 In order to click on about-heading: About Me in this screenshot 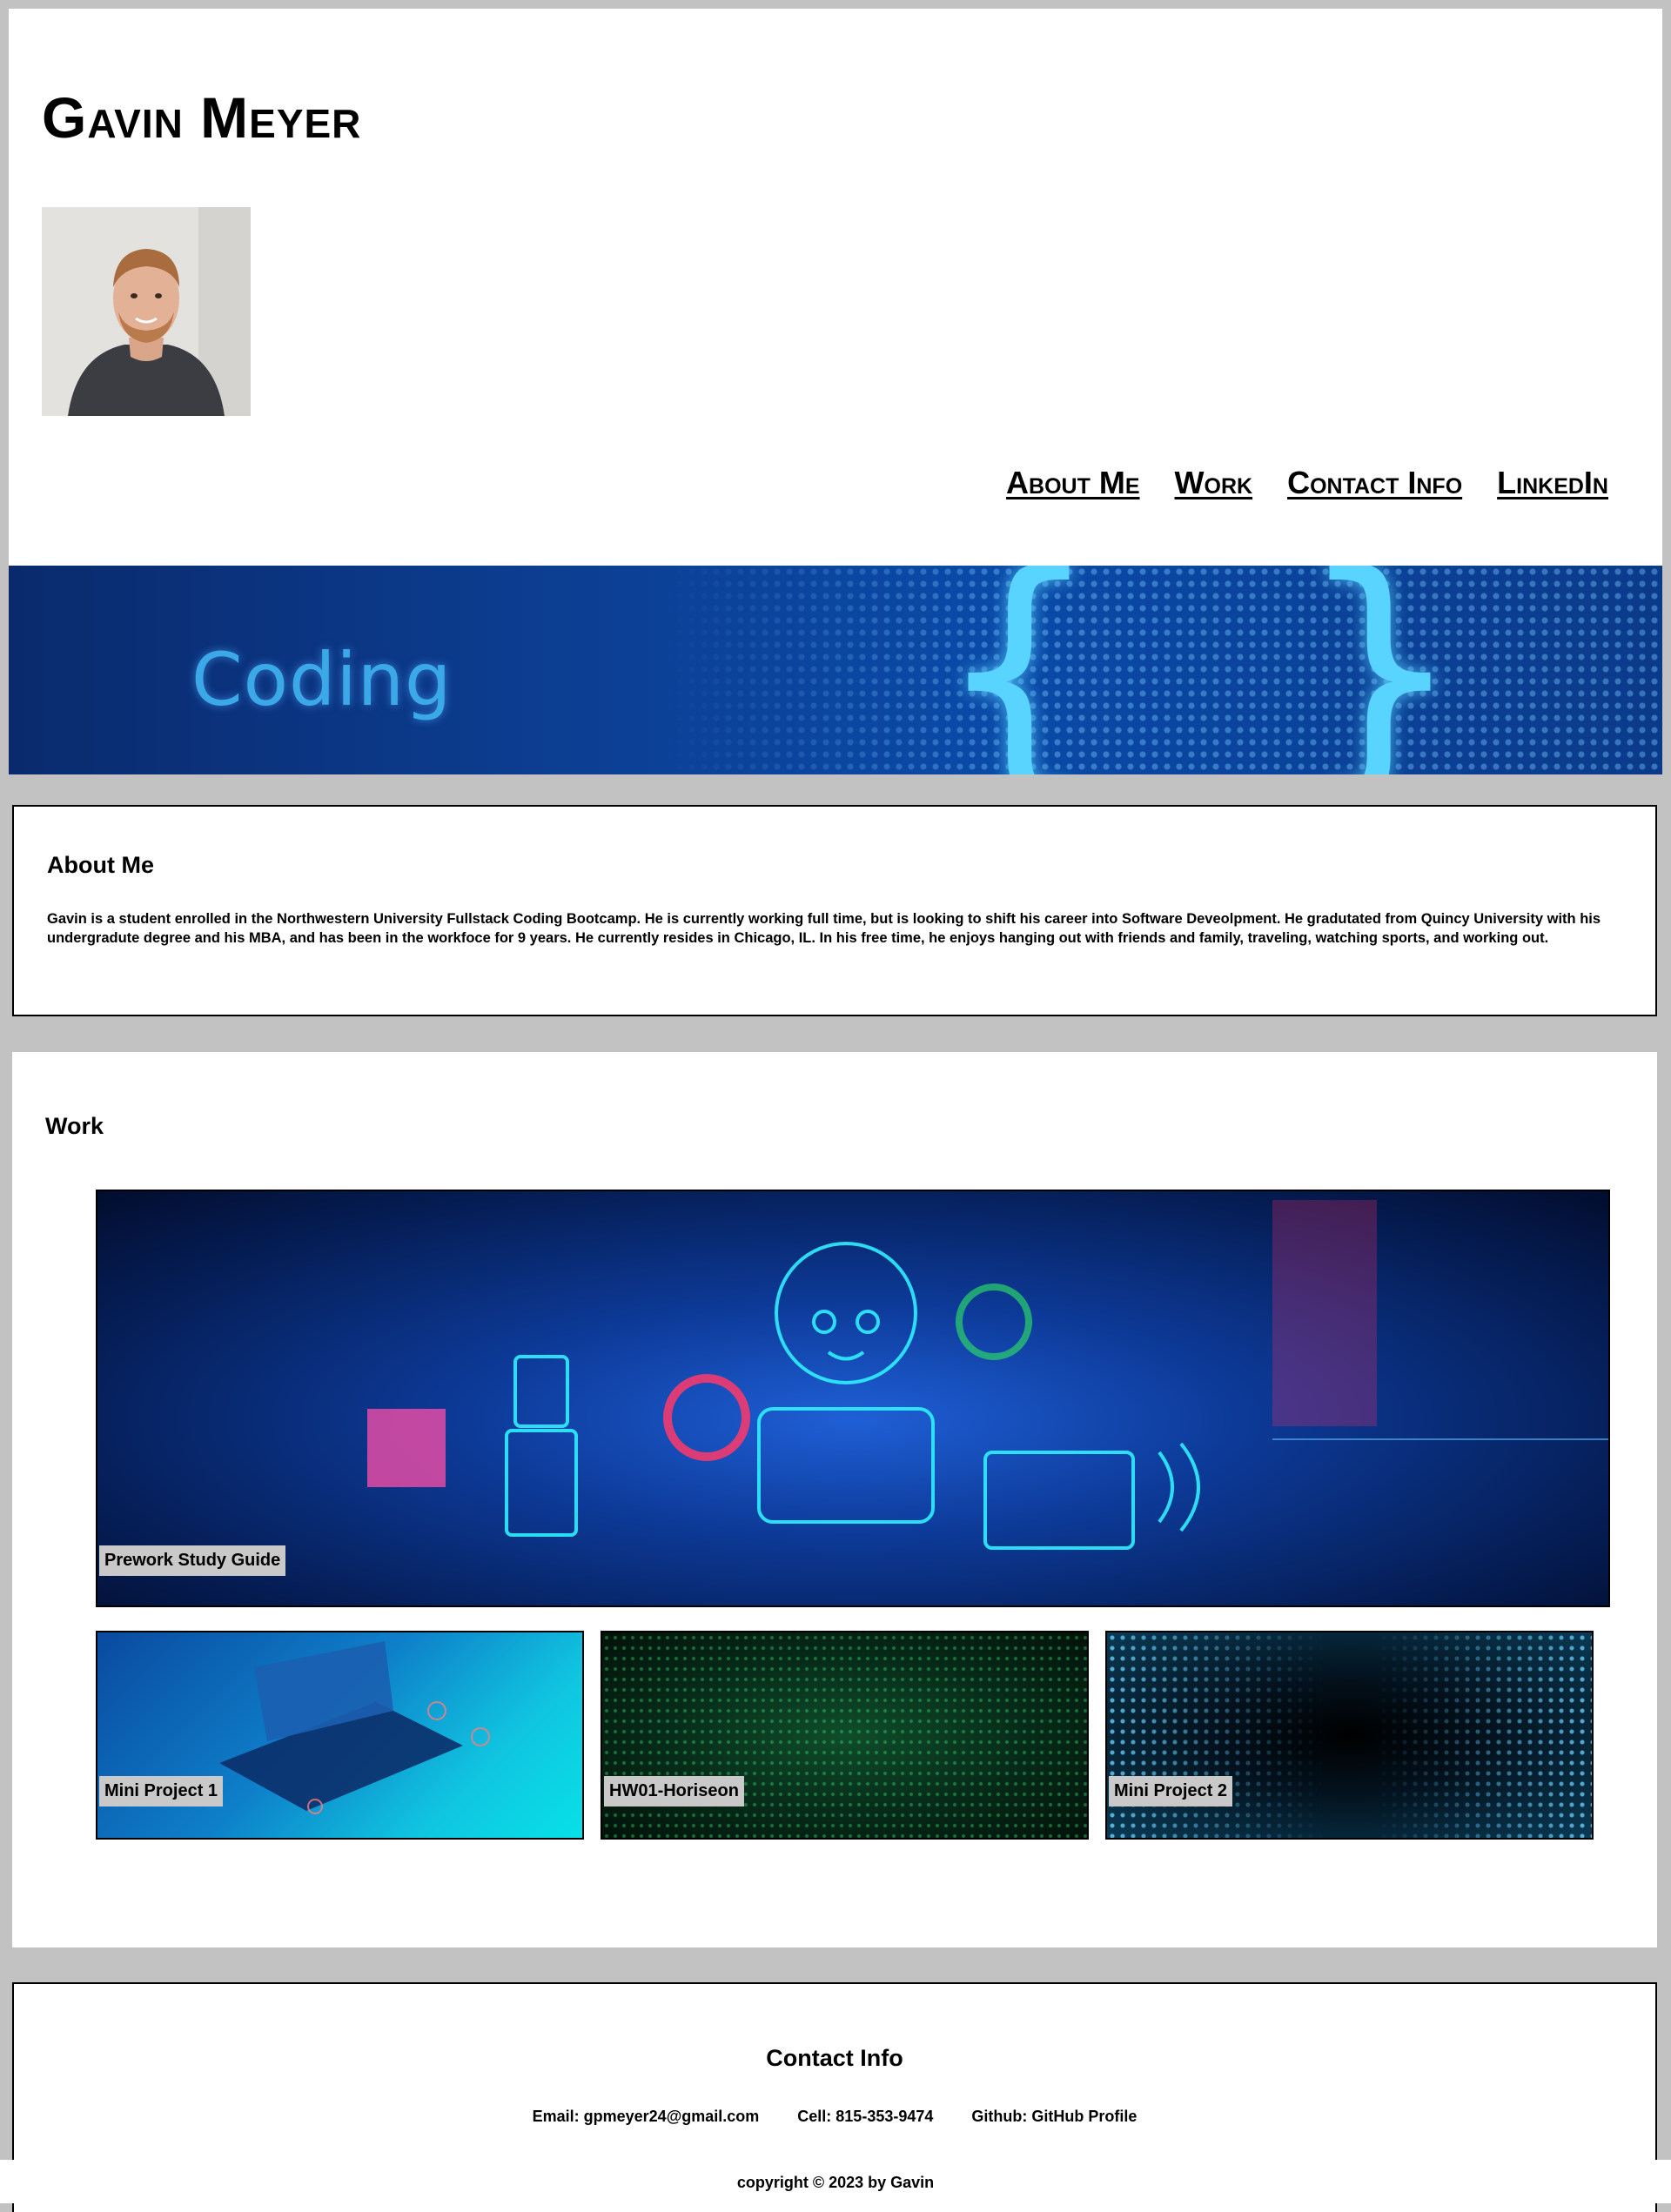, I will do `click(101, 865)`.